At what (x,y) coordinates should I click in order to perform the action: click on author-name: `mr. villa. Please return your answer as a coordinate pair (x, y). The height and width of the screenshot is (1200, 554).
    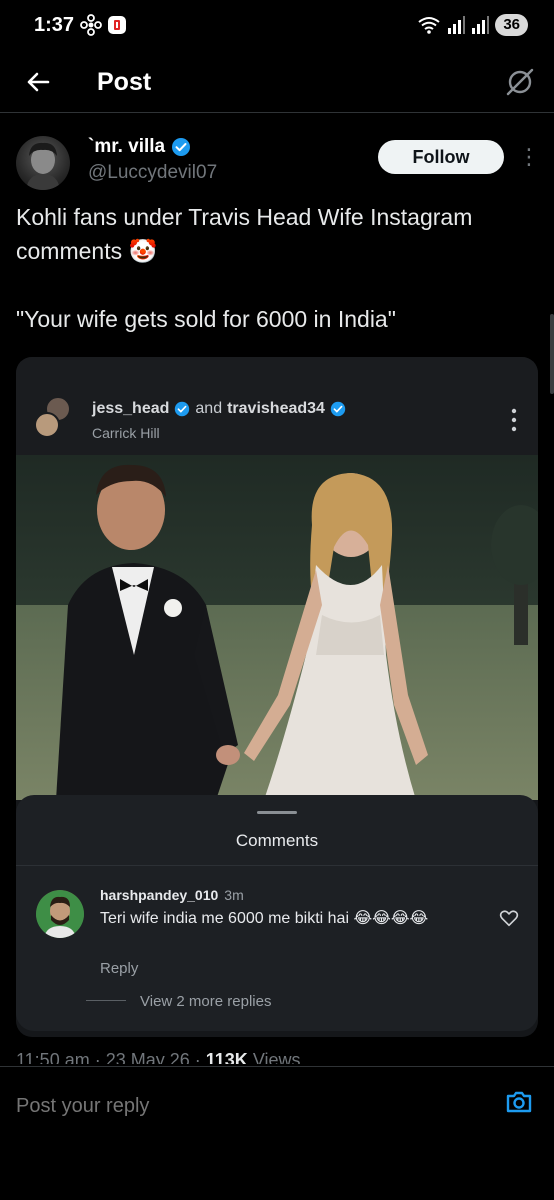
    Looking at the image, I should click on (126, 147).